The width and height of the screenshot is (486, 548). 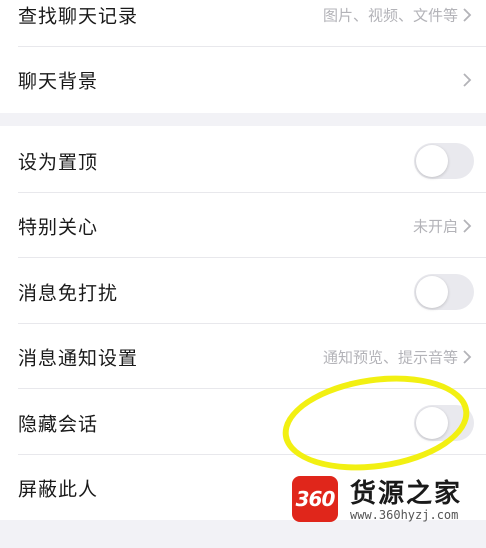 I want to click on row-do-not-disturb: 消息免打扰, so click(x=243, y=291).